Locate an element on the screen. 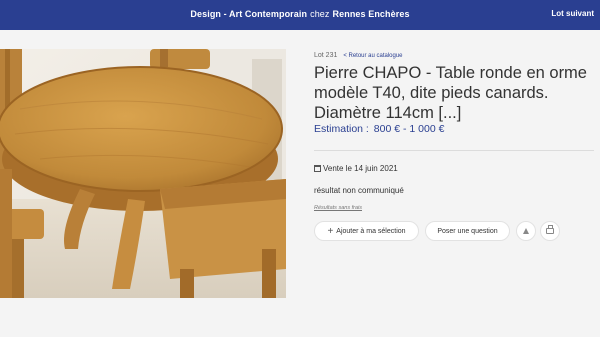  result-text: résultat non communiqué is located at coordinates (359, 190).